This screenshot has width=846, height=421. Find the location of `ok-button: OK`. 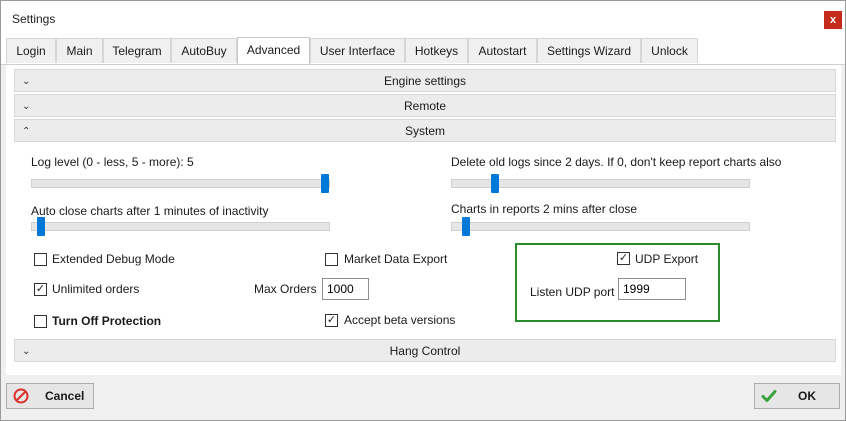

ok-button: OK is located at coordinates (797, 396).